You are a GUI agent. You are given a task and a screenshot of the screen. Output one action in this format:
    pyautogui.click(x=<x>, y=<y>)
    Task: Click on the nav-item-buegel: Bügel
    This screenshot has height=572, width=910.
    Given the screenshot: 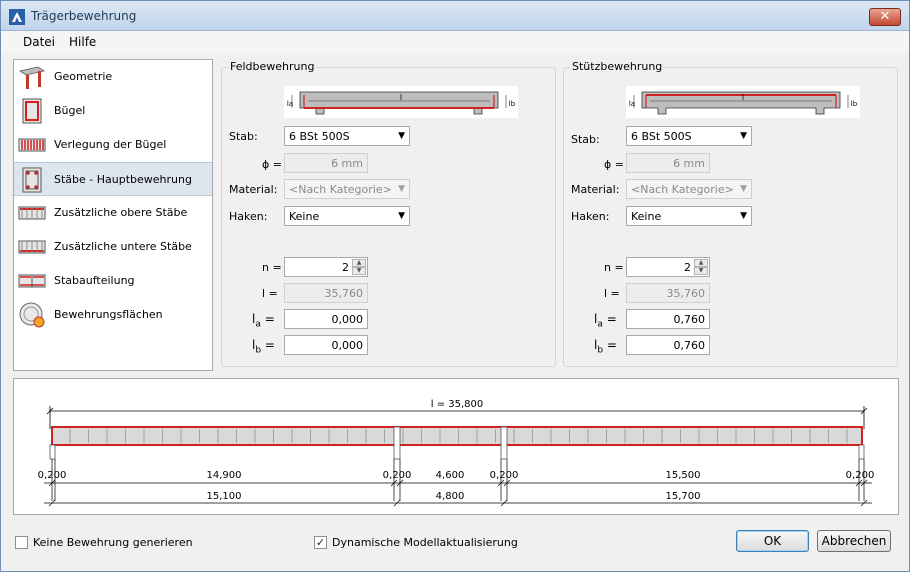 What is the action you would take?
    pyautogui.click(x=113, y=111)
    